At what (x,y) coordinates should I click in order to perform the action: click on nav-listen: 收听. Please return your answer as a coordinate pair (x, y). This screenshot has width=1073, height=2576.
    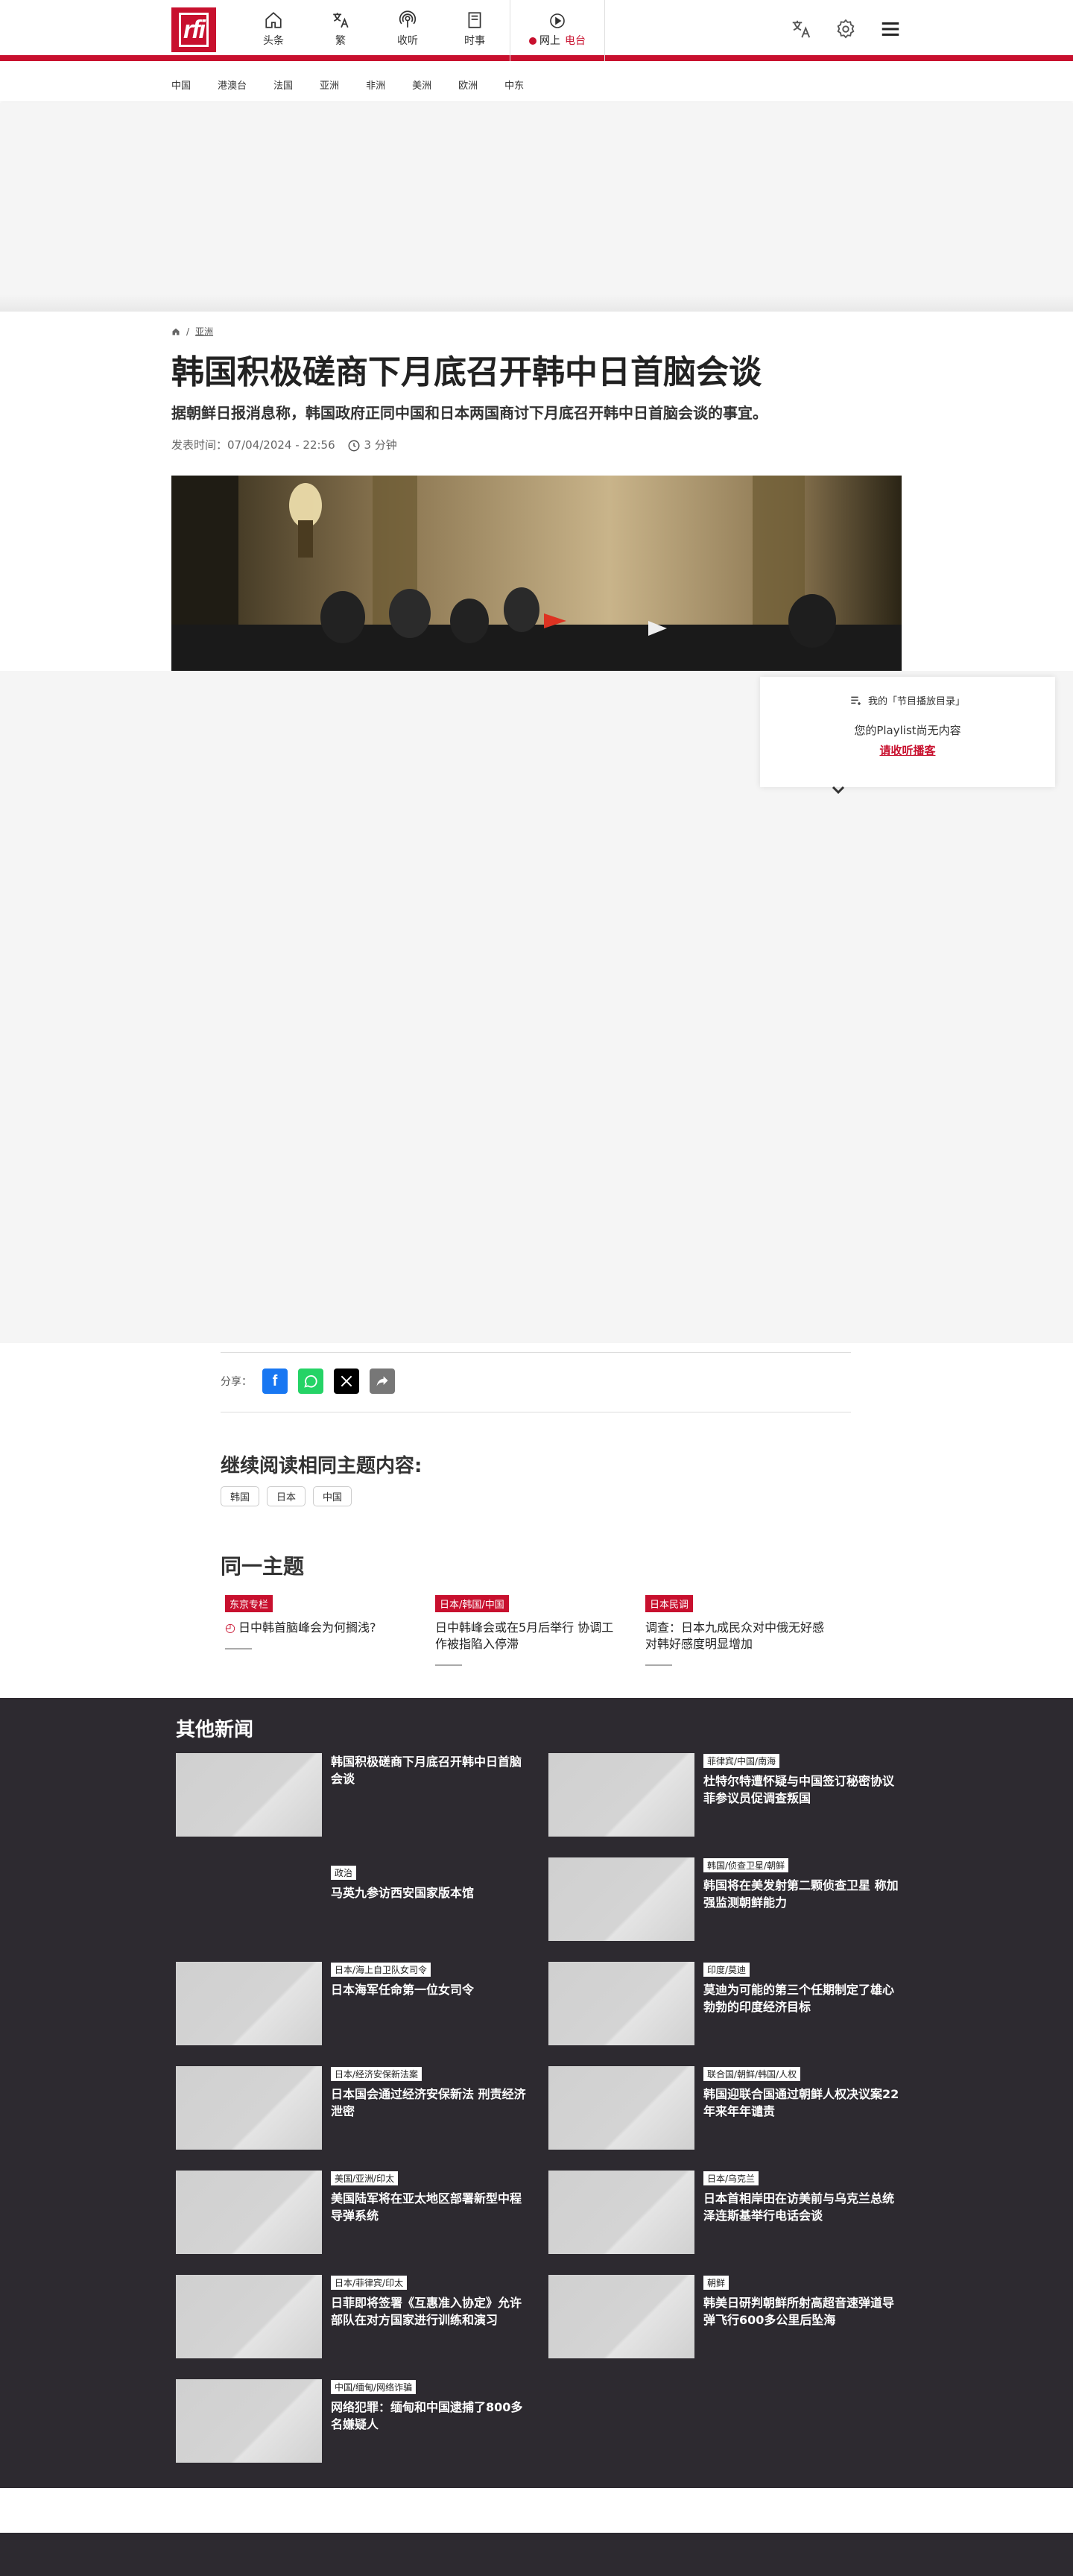
    Looking at the image, I should click on (407, 29).